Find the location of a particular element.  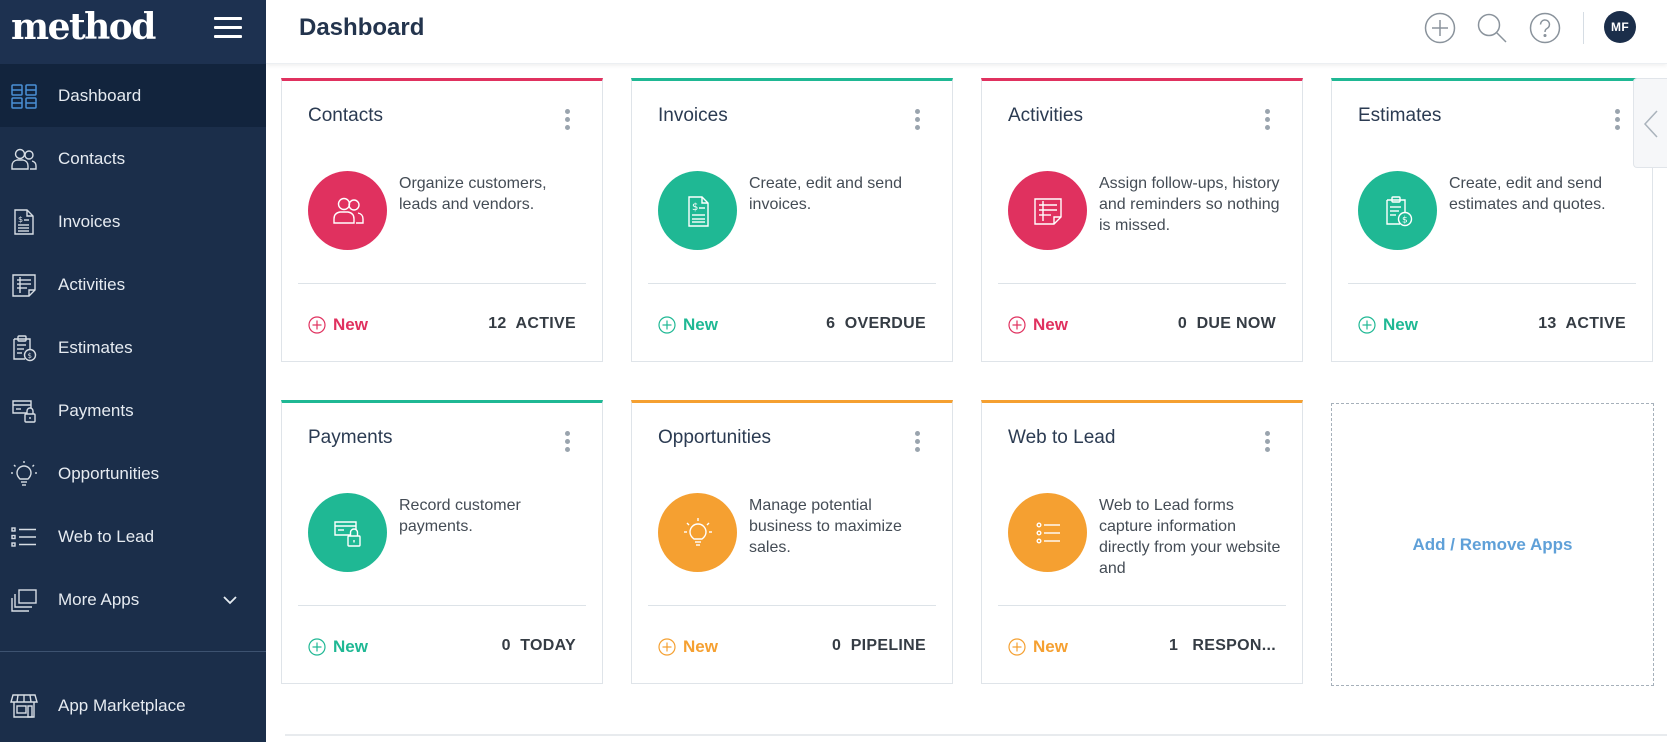

sidebar-item-label: Opportunities is located at coordinates (109, 473).